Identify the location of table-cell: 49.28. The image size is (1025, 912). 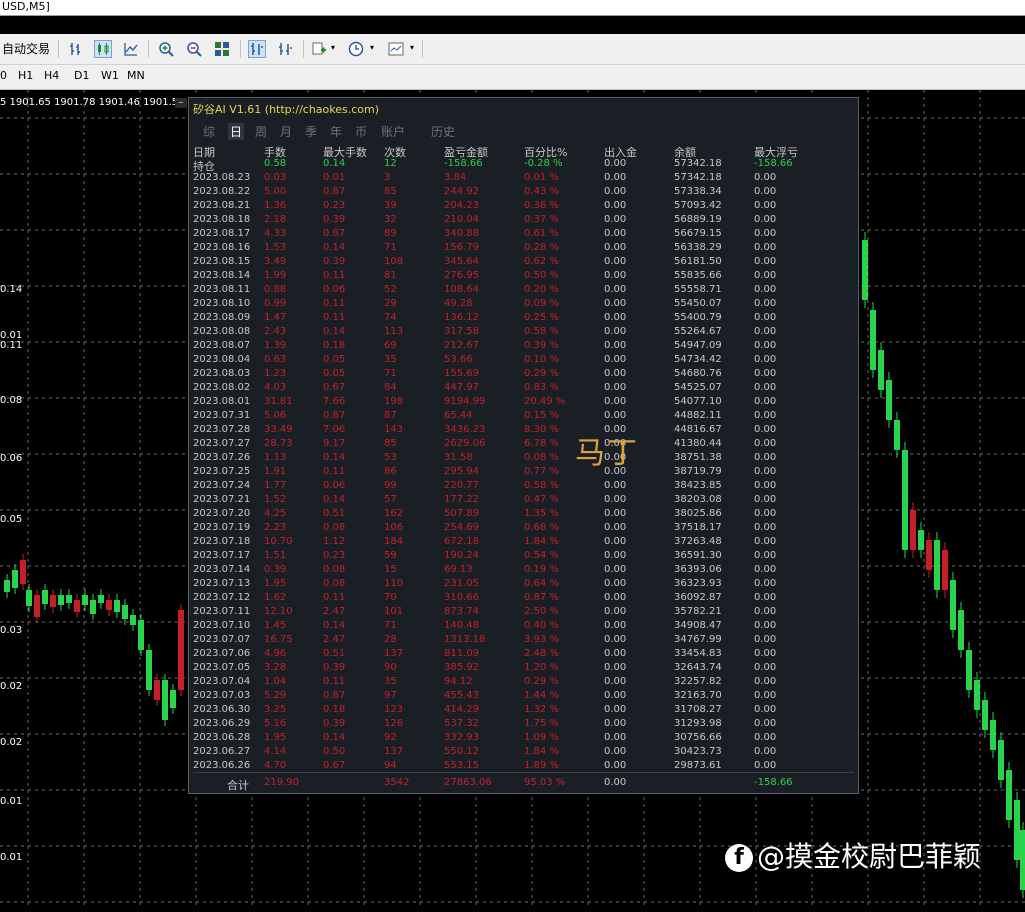
(458, 303).